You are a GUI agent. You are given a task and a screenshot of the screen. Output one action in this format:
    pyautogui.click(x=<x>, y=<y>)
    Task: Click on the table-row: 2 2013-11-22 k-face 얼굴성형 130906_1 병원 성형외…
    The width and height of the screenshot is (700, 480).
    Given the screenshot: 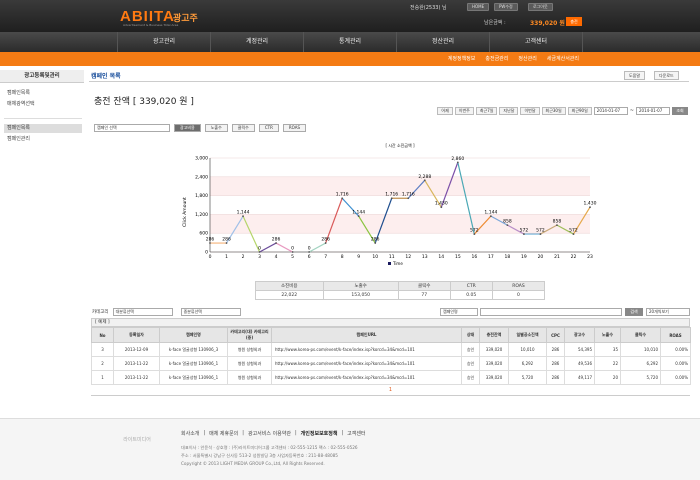 What is the action you would take?
    pyautogui.click(x=391, y=363)
    